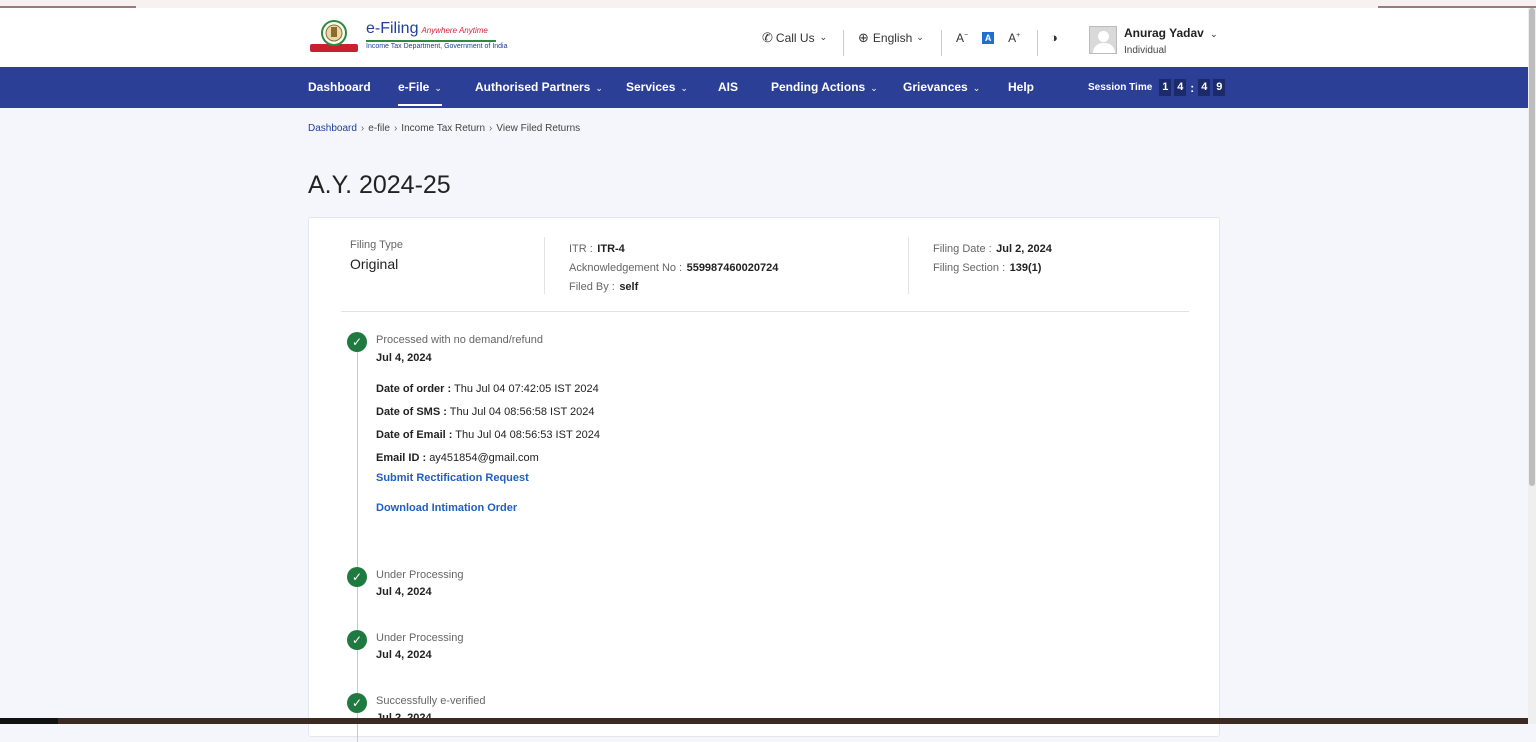 The width and height of the screenshot is (1536, 742). I want to click on breadcrumb-efile: e-file, so click(379, 128).